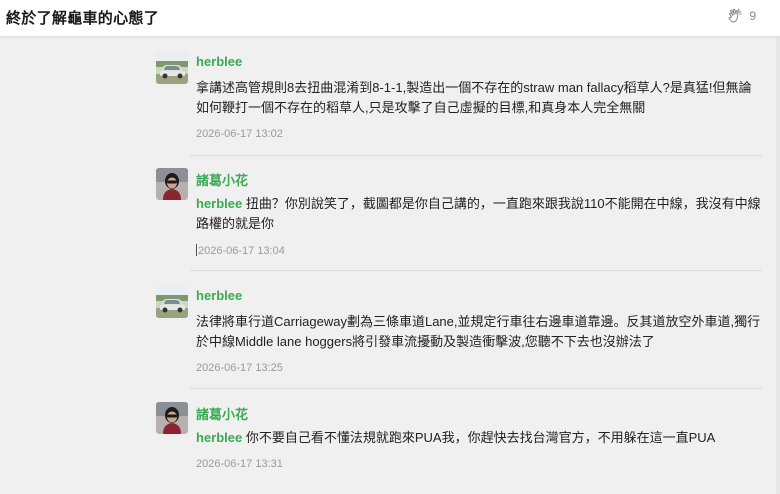 Image resolution: width=780 pixels, height=494 pixels. I want to click on scrollbar, so click(778, 265).